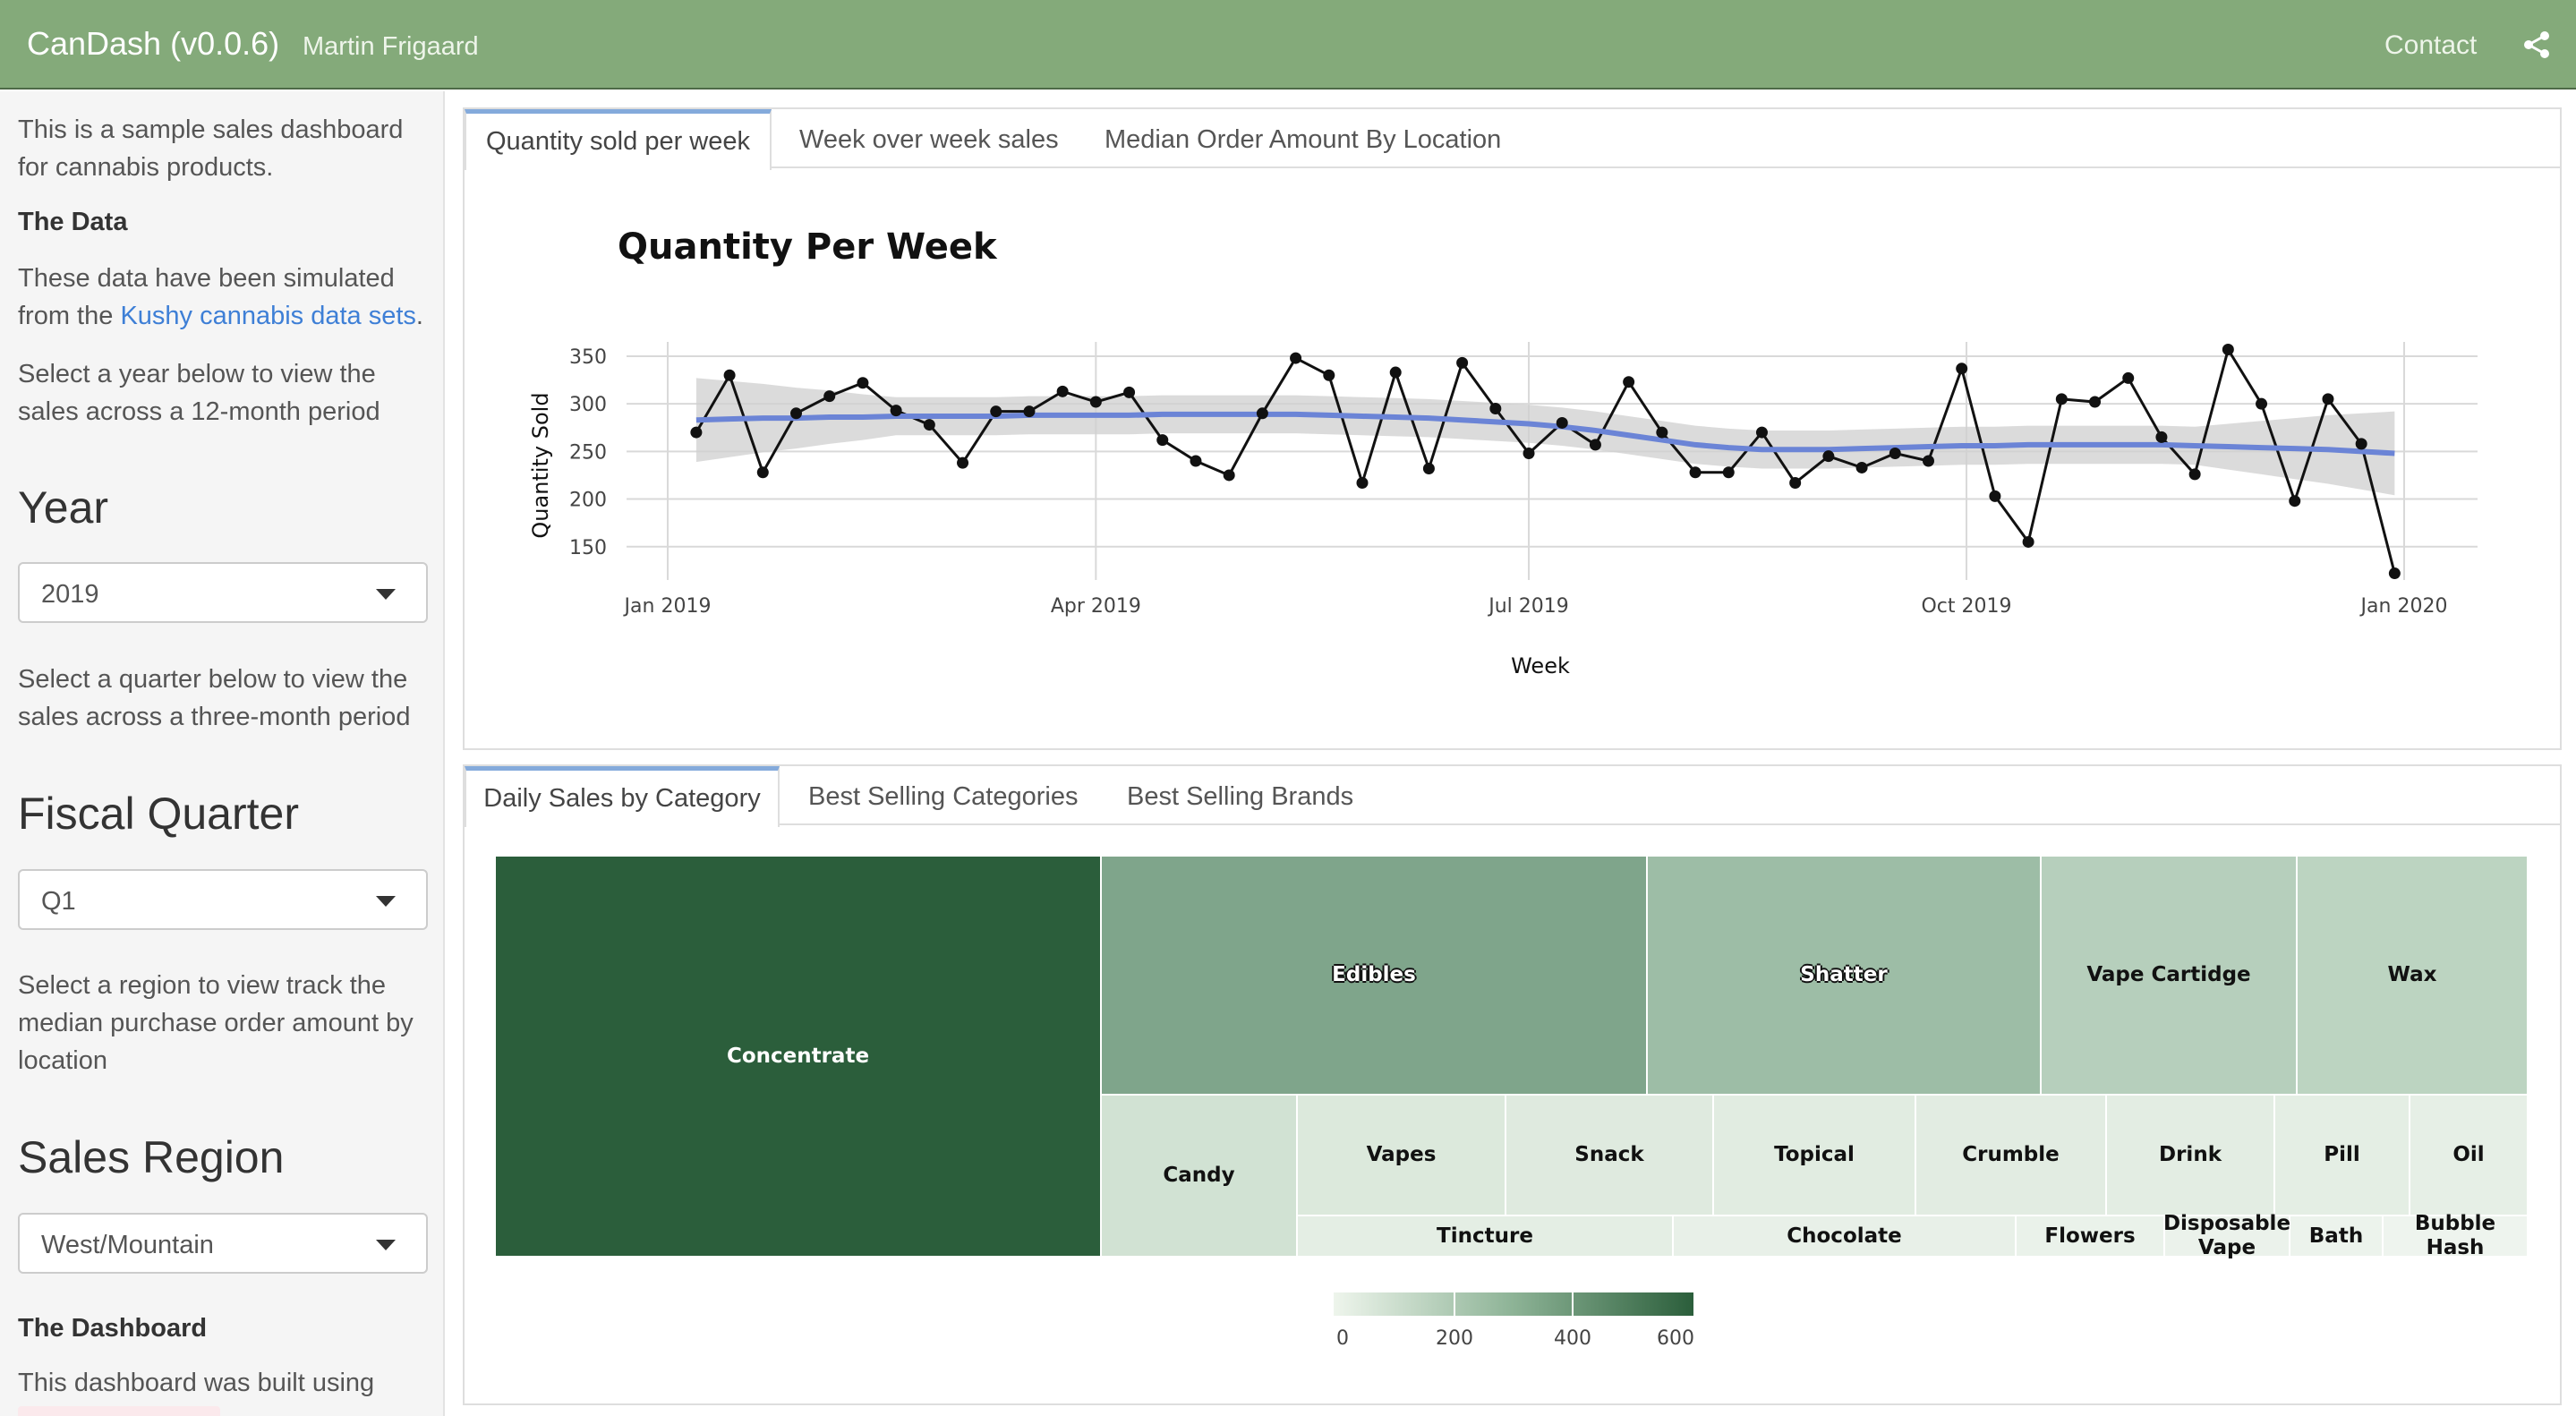 The height and width of the screenshot is (1416, 2576). I want to click on treemap-cell-label: Snack, so click(1609, 1154).